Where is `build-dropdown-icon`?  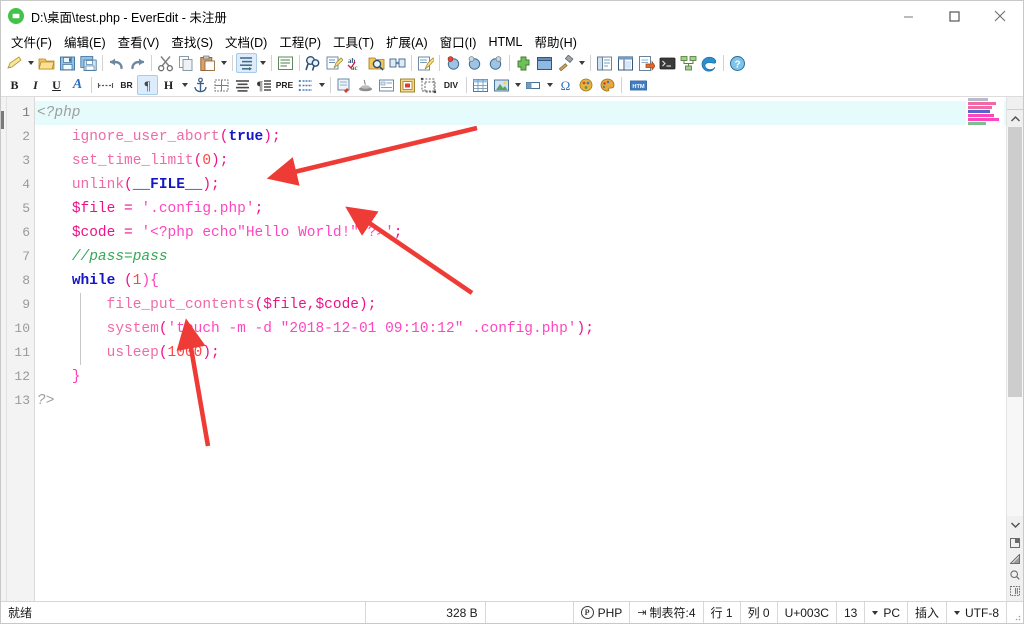
build-dropdown-icon is located at coordinates (581, 63).